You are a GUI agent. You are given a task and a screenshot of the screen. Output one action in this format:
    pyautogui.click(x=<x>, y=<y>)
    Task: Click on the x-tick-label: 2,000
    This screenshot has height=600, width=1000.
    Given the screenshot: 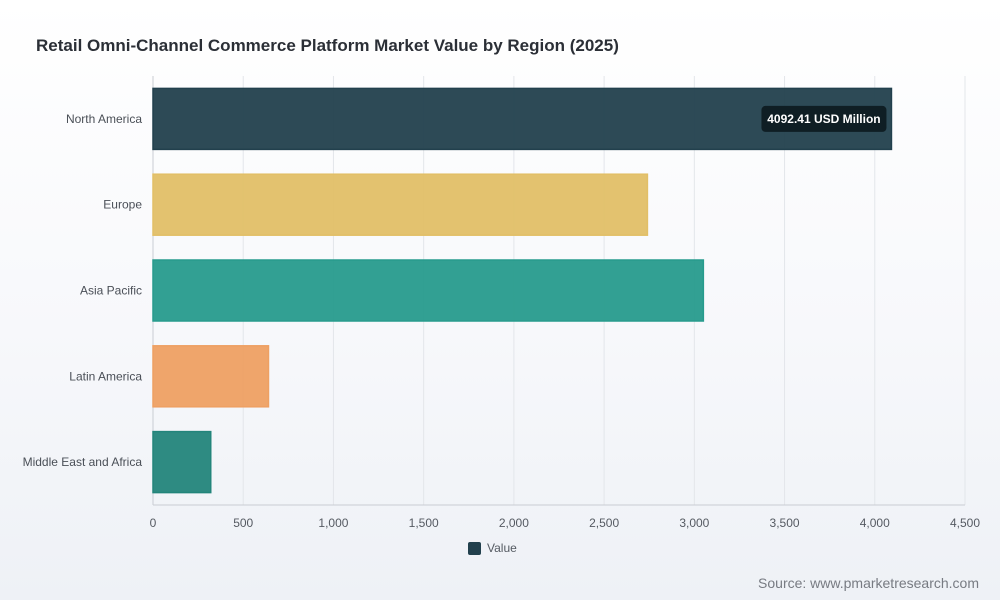 What is the action you would take?
    pyautogui.click(x=514, y=523)
    